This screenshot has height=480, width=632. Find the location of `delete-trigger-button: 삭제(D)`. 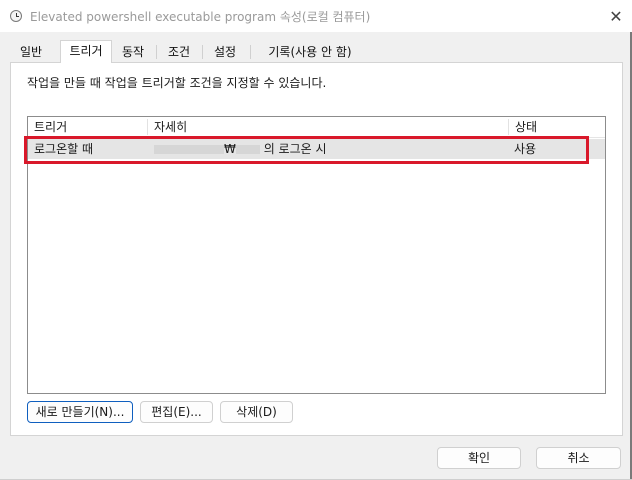

delete-trigger-button: 삭제(D) is located at coordinates (256, 412).